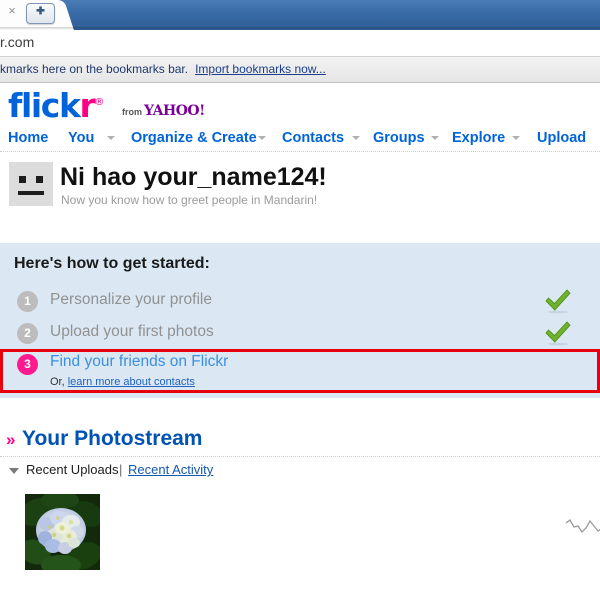 The height and width of the screenshot is (600, 600). Describe the element at coordinates (132, 112) in the screenshot. I see `from-label: from` at that location.